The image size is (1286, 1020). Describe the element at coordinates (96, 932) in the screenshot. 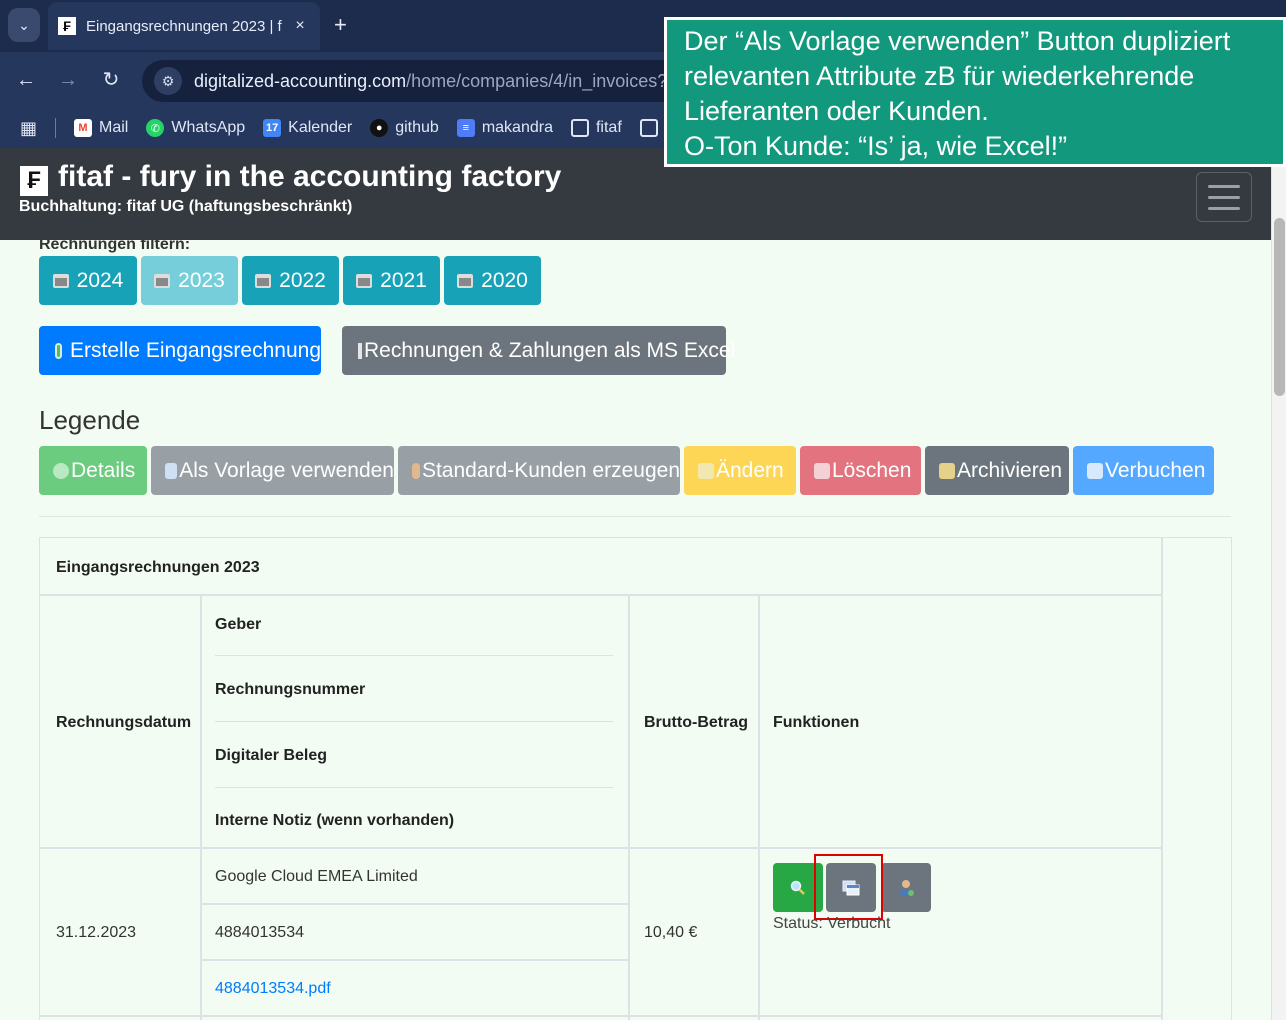

I see `row-date: 31.12.2023` at that location.